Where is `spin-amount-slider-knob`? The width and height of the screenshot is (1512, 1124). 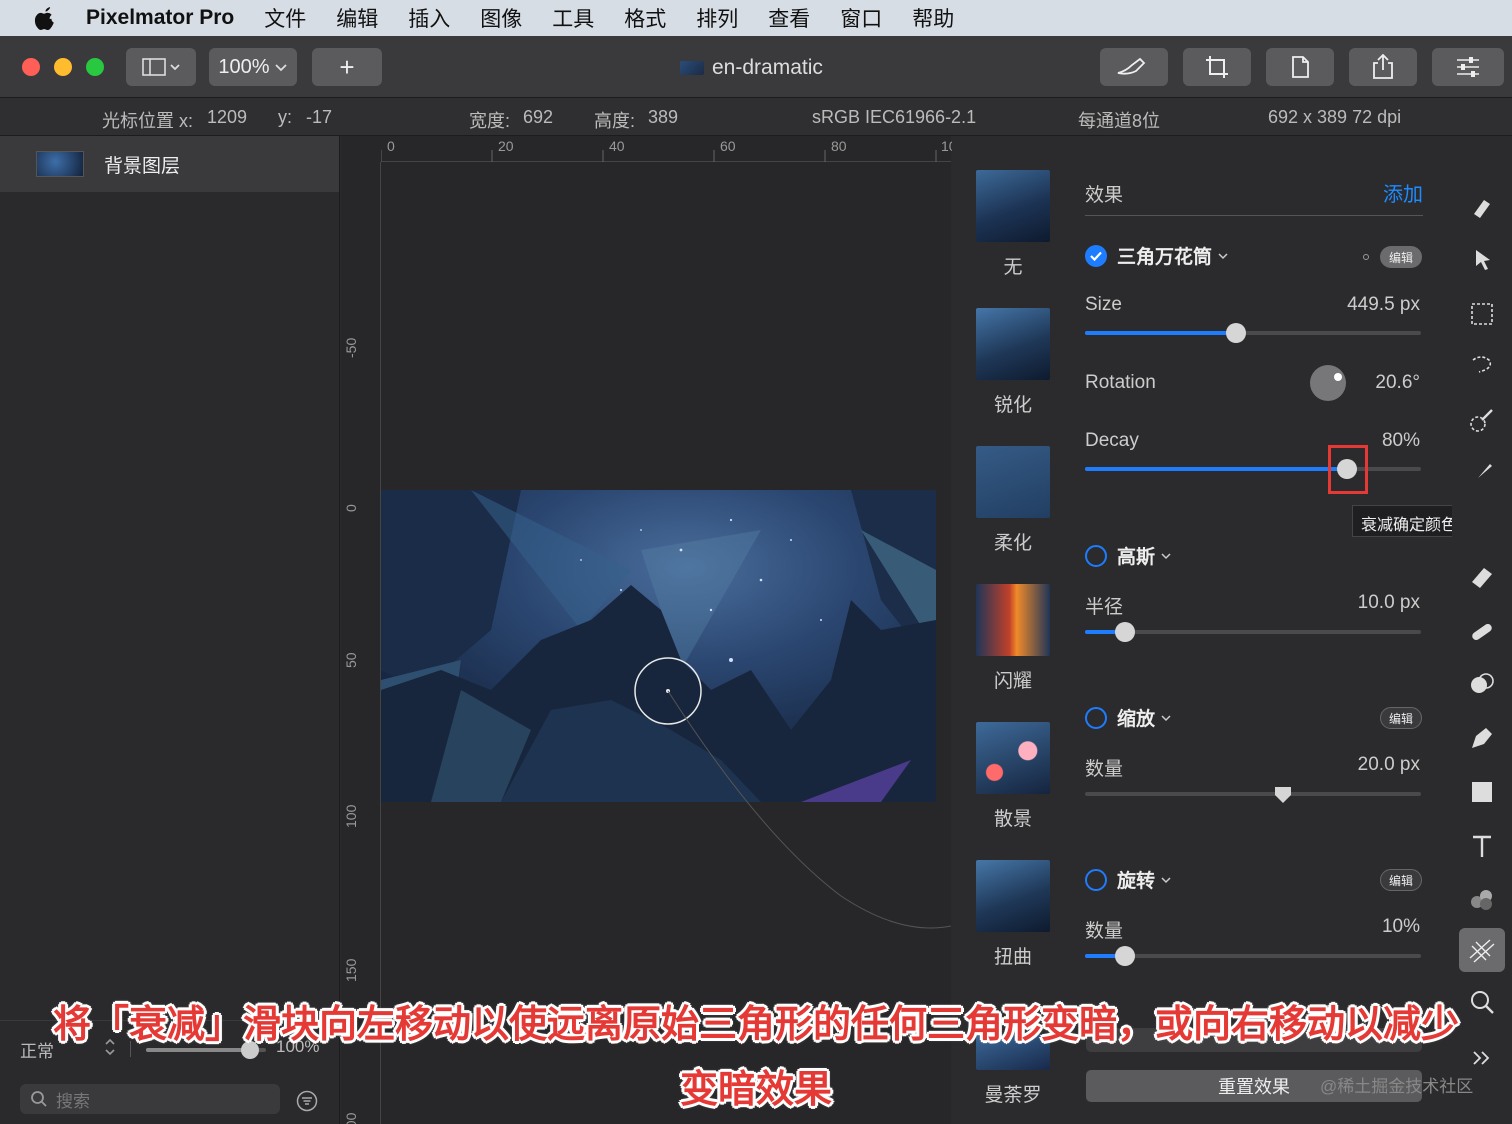
spin-amount-slider-knob is located at coordinates (1125, 956).